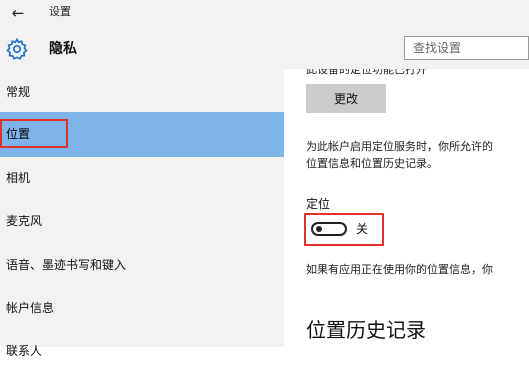  I want to click on sidebar-item-contacts: 联系人, so click(142, 351).